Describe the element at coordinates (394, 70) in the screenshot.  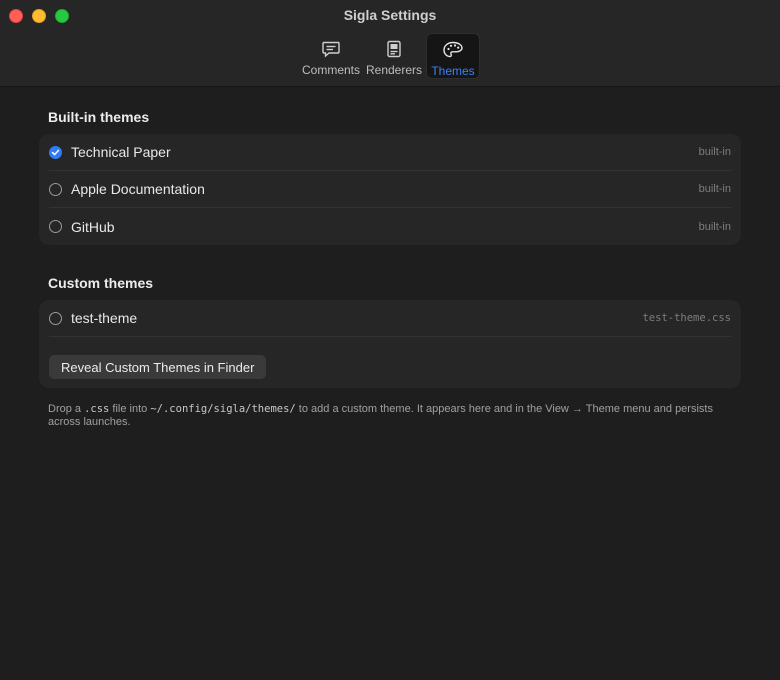
I see `tab-renderers-label: Renderers` at that location.